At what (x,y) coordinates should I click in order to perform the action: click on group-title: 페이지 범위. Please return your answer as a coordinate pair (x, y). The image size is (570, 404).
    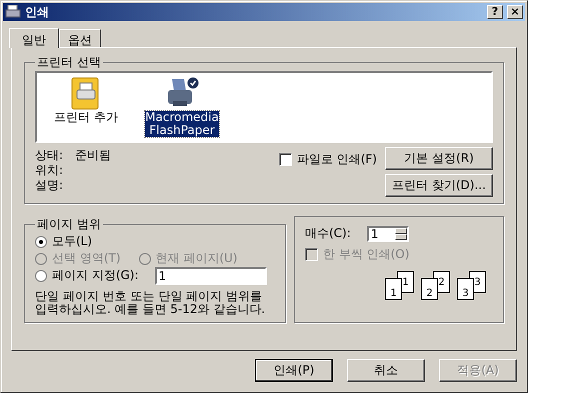
    Looking at the image, I should click on (69, 224).